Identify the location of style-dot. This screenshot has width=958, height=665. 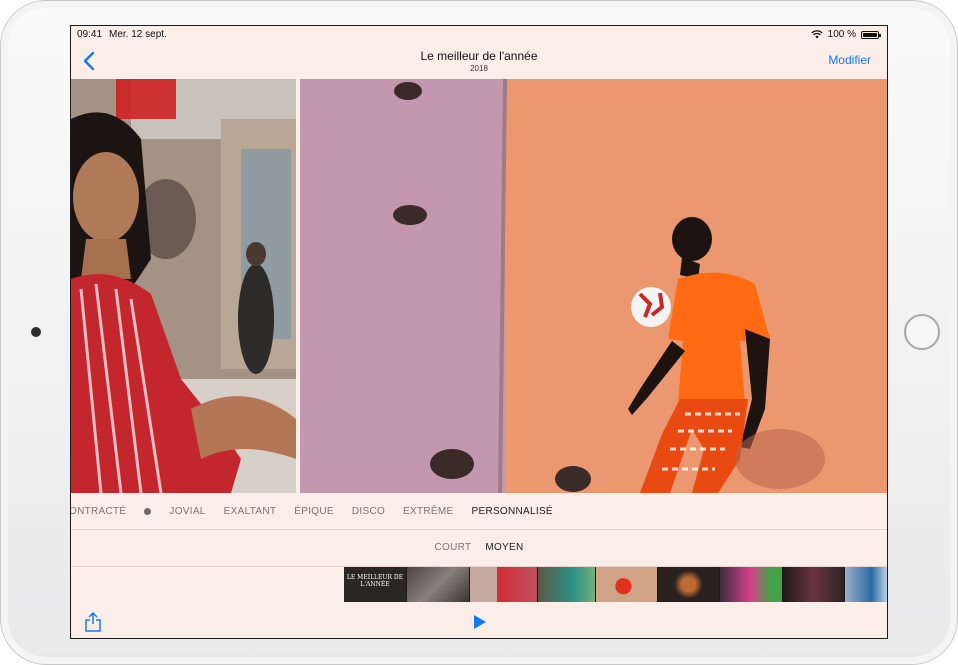
(148, 511).